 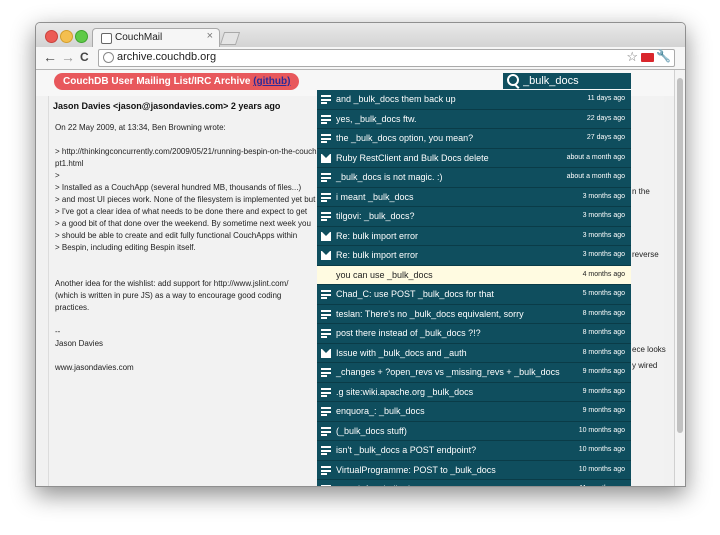 What do you see at coordinates (406, 450) in the screenshot?
I see `result-text: isn't _bulk_docs a POST endpoint?` at bounding box center [406, 450].